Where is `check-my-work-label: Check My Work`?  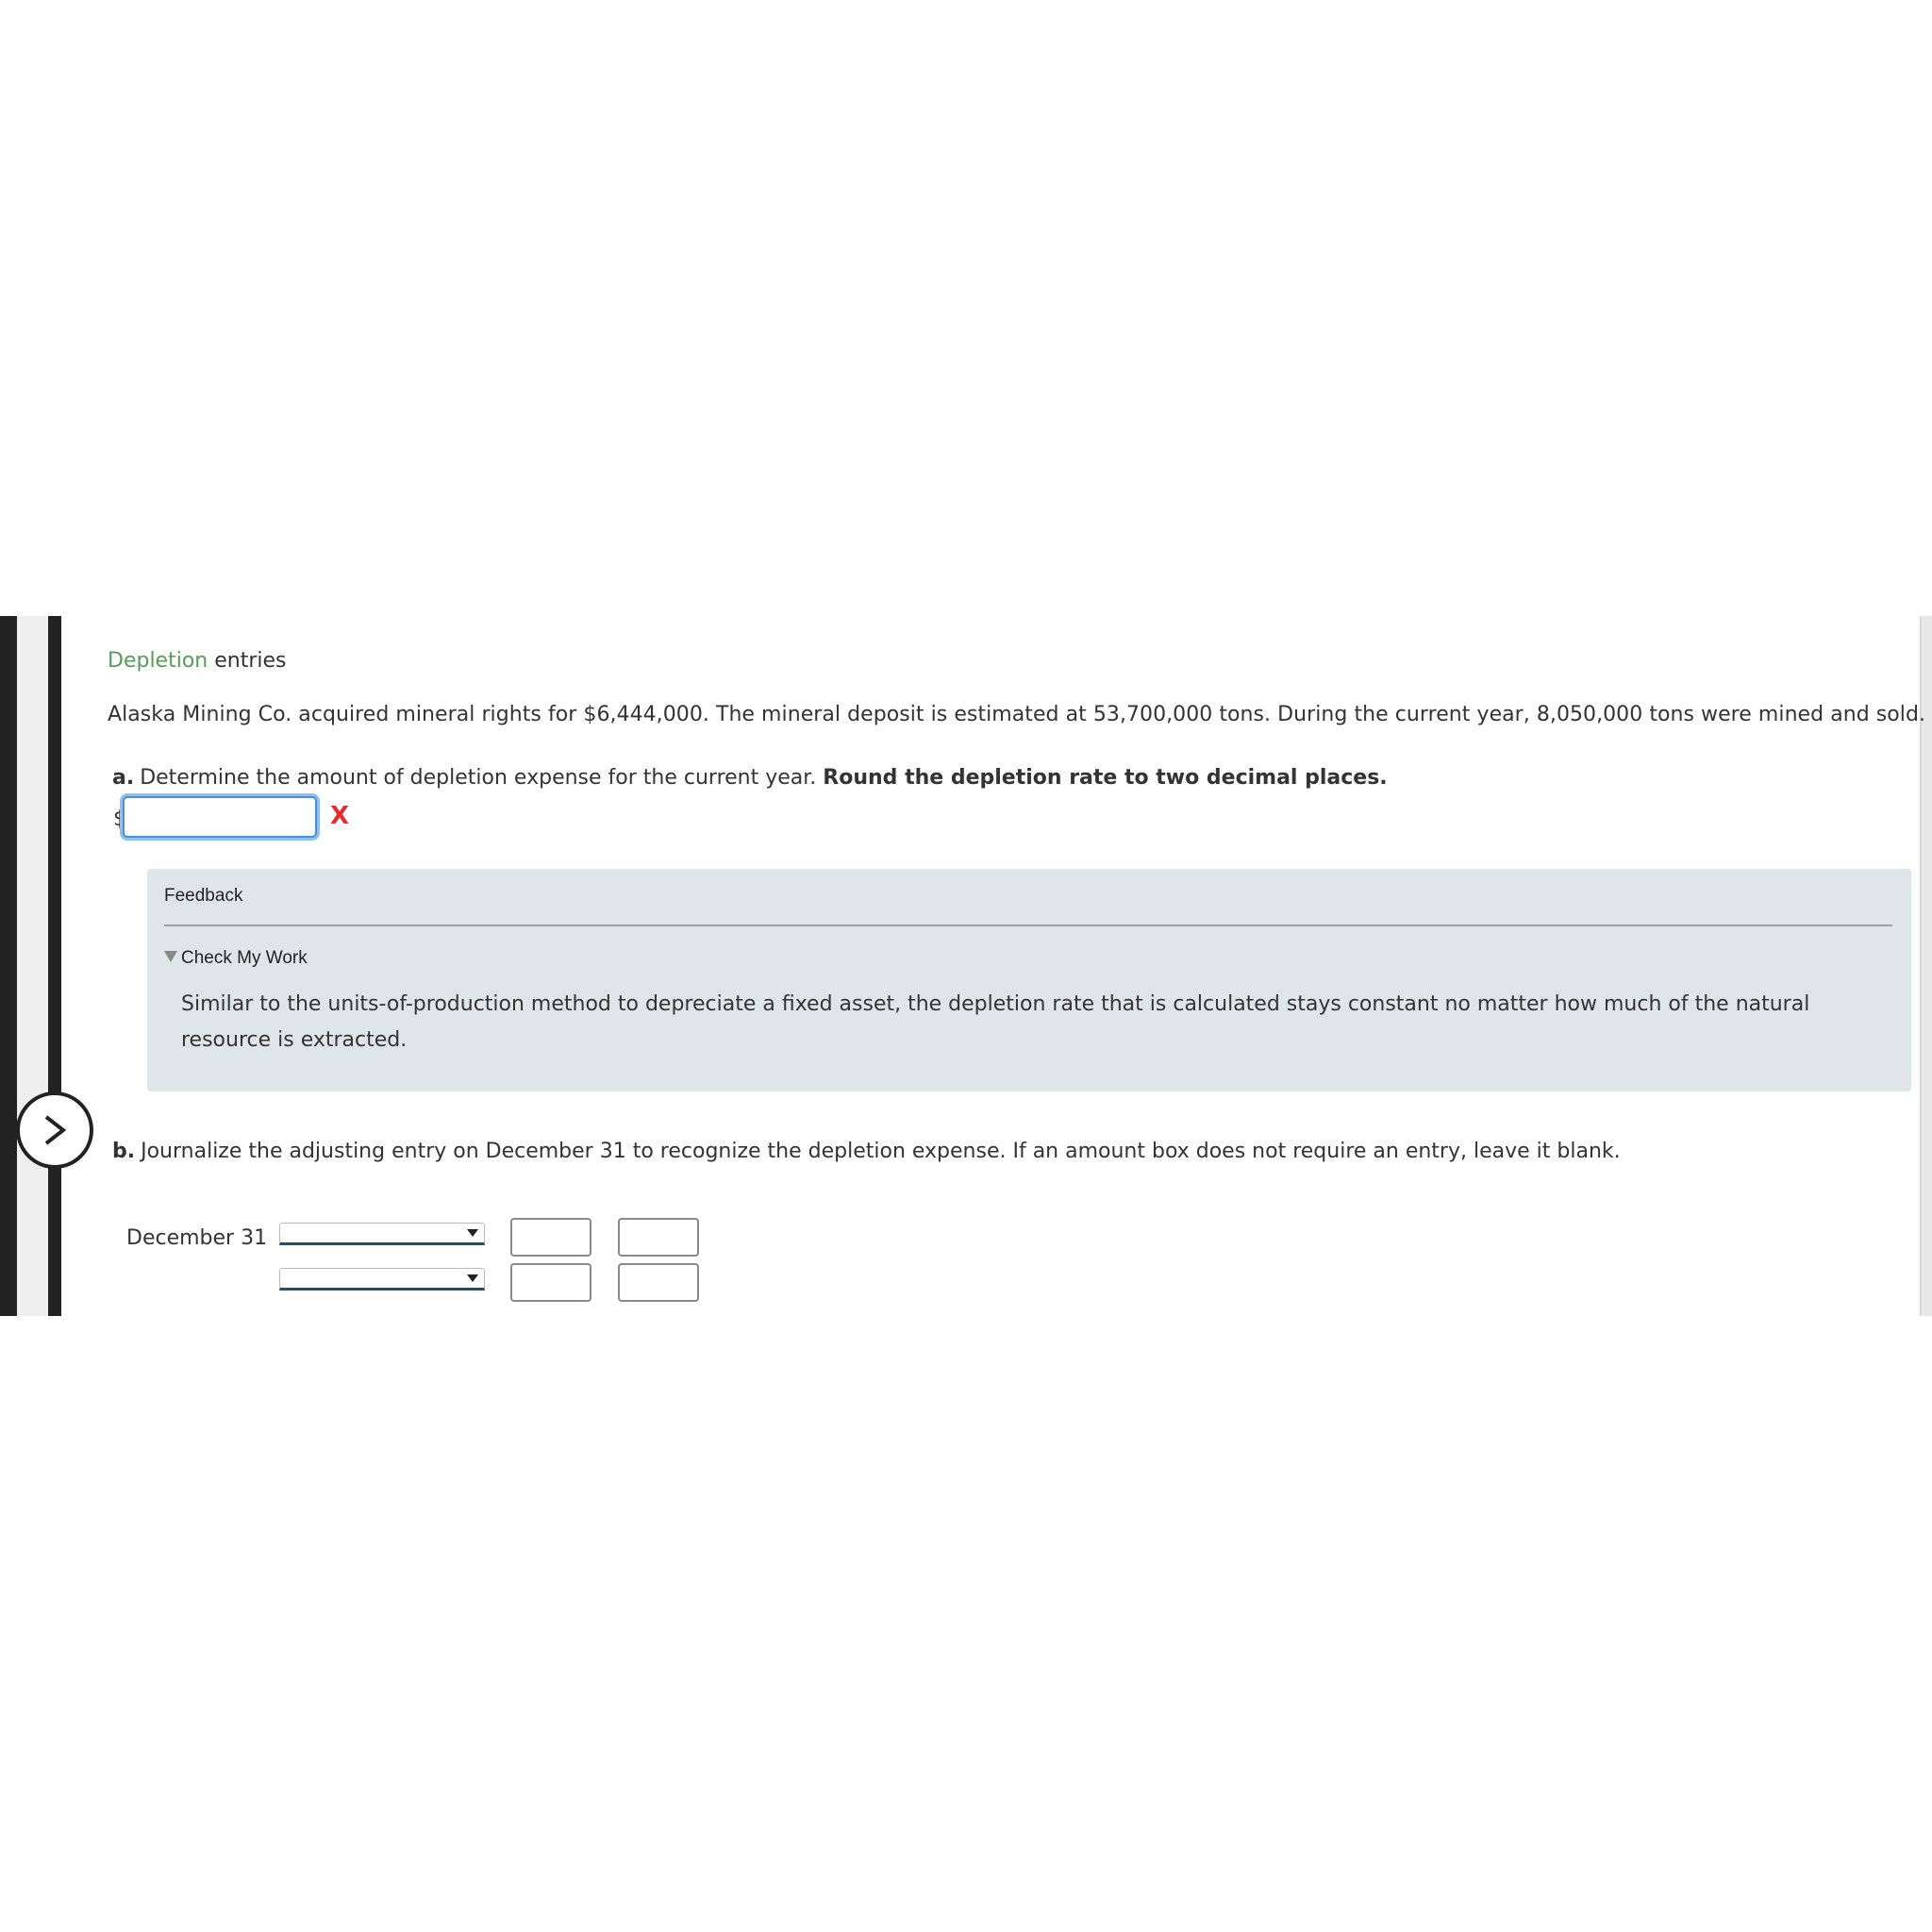
check-my-work-label: Check My Work is located at coordinates (244, 958).